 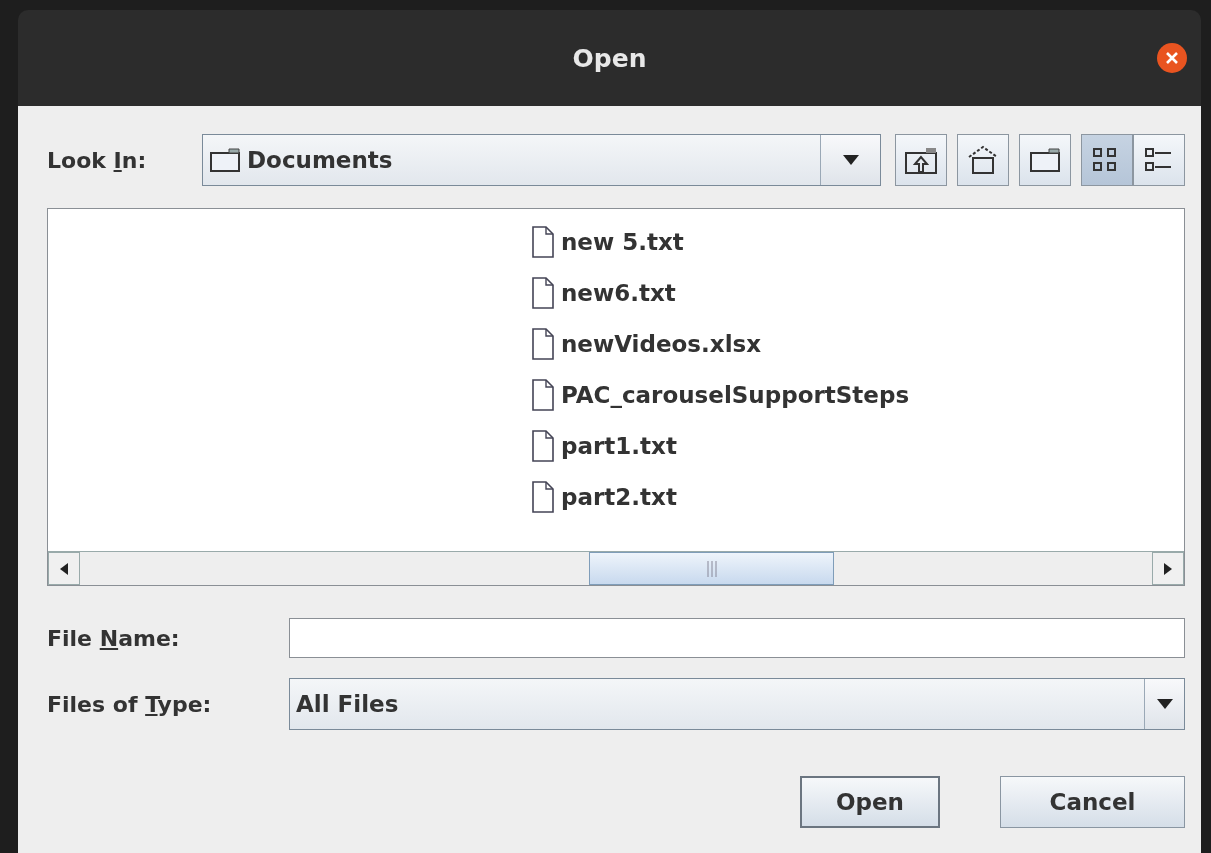 I want to click on new-folder-button, so click(x=1045, y=160).